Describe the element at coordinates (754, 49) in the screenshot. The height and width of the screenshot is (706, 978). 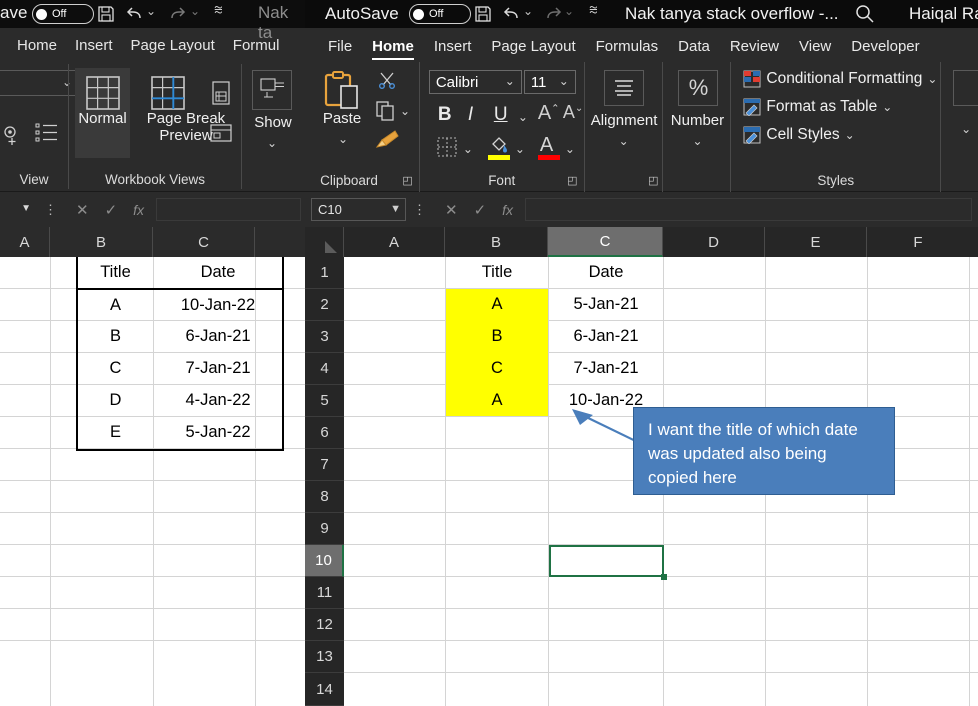
I see `tab-review: Review` at that location.